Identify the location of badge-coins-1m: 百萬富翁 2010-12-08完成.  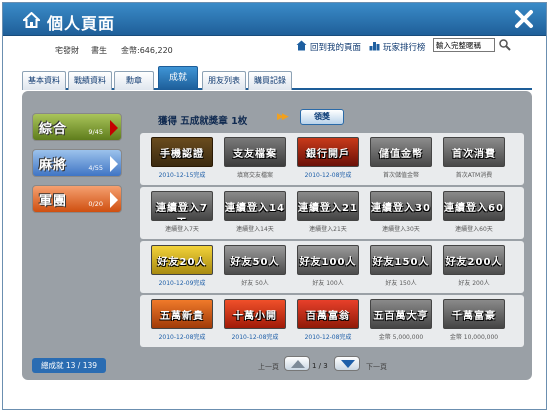
(328, 321).